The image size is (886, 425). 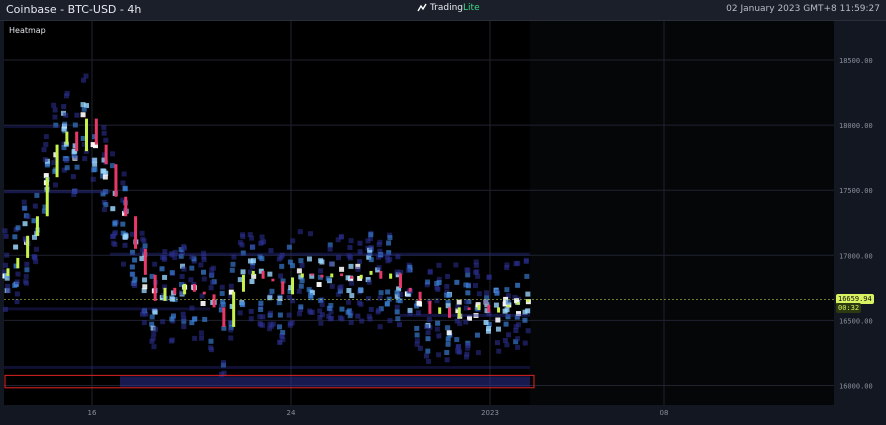 What do you see at coordinates (27, 30) in the screenshot?
I see `panel-label: Heatmap` at bounding box center [27, 30].